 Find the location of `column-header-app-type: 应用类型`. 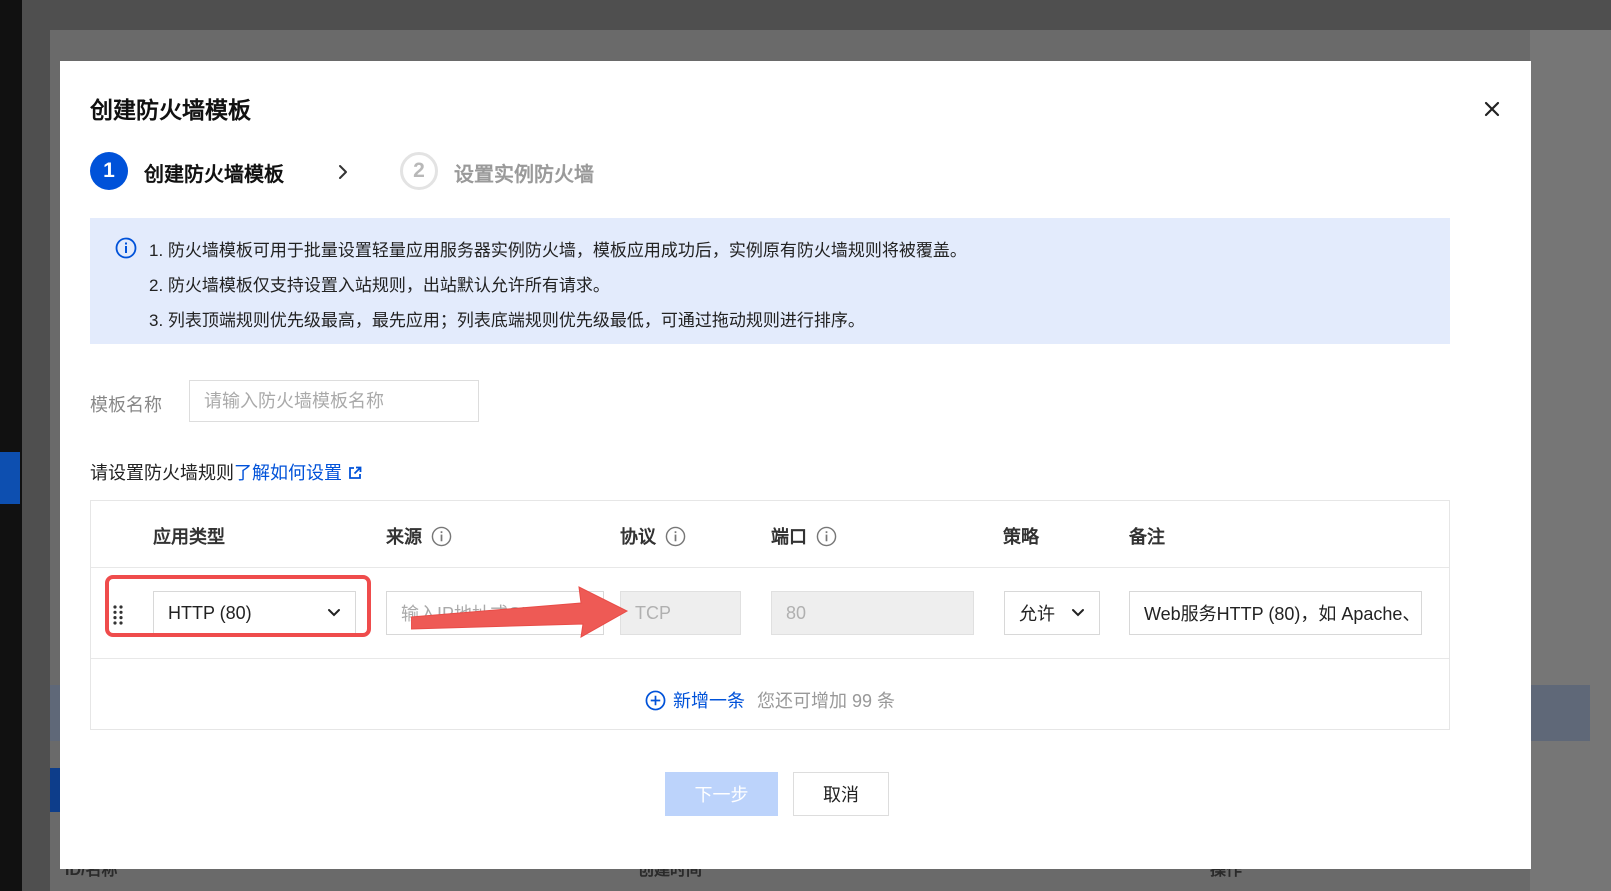

column-header-app-type: 应用类型 is located at coordinates (189, 537).